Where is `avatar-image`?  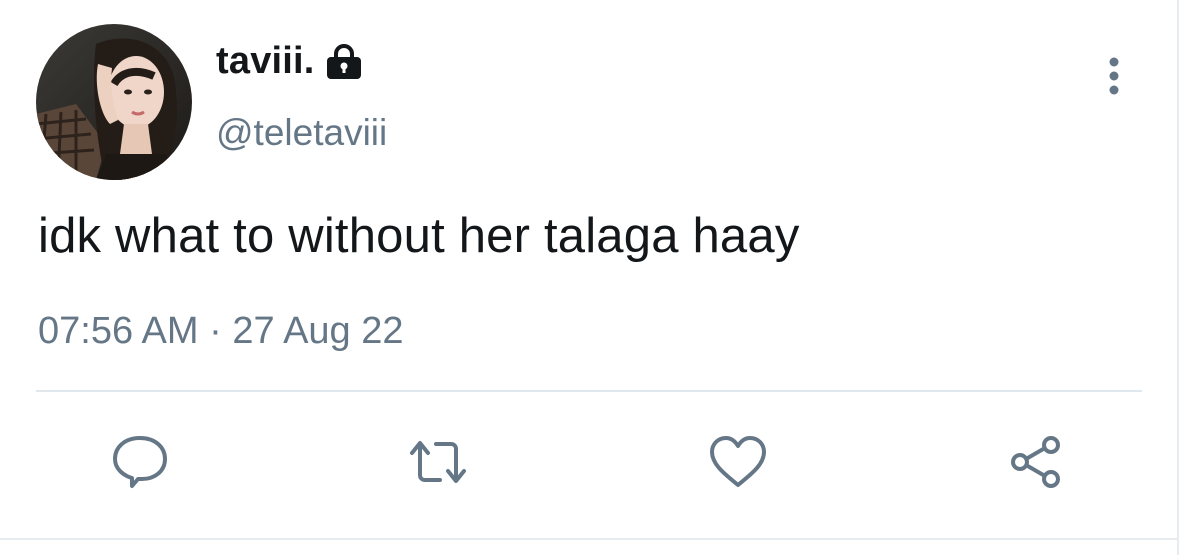 avatar-image is located at coordinates (114, 102).